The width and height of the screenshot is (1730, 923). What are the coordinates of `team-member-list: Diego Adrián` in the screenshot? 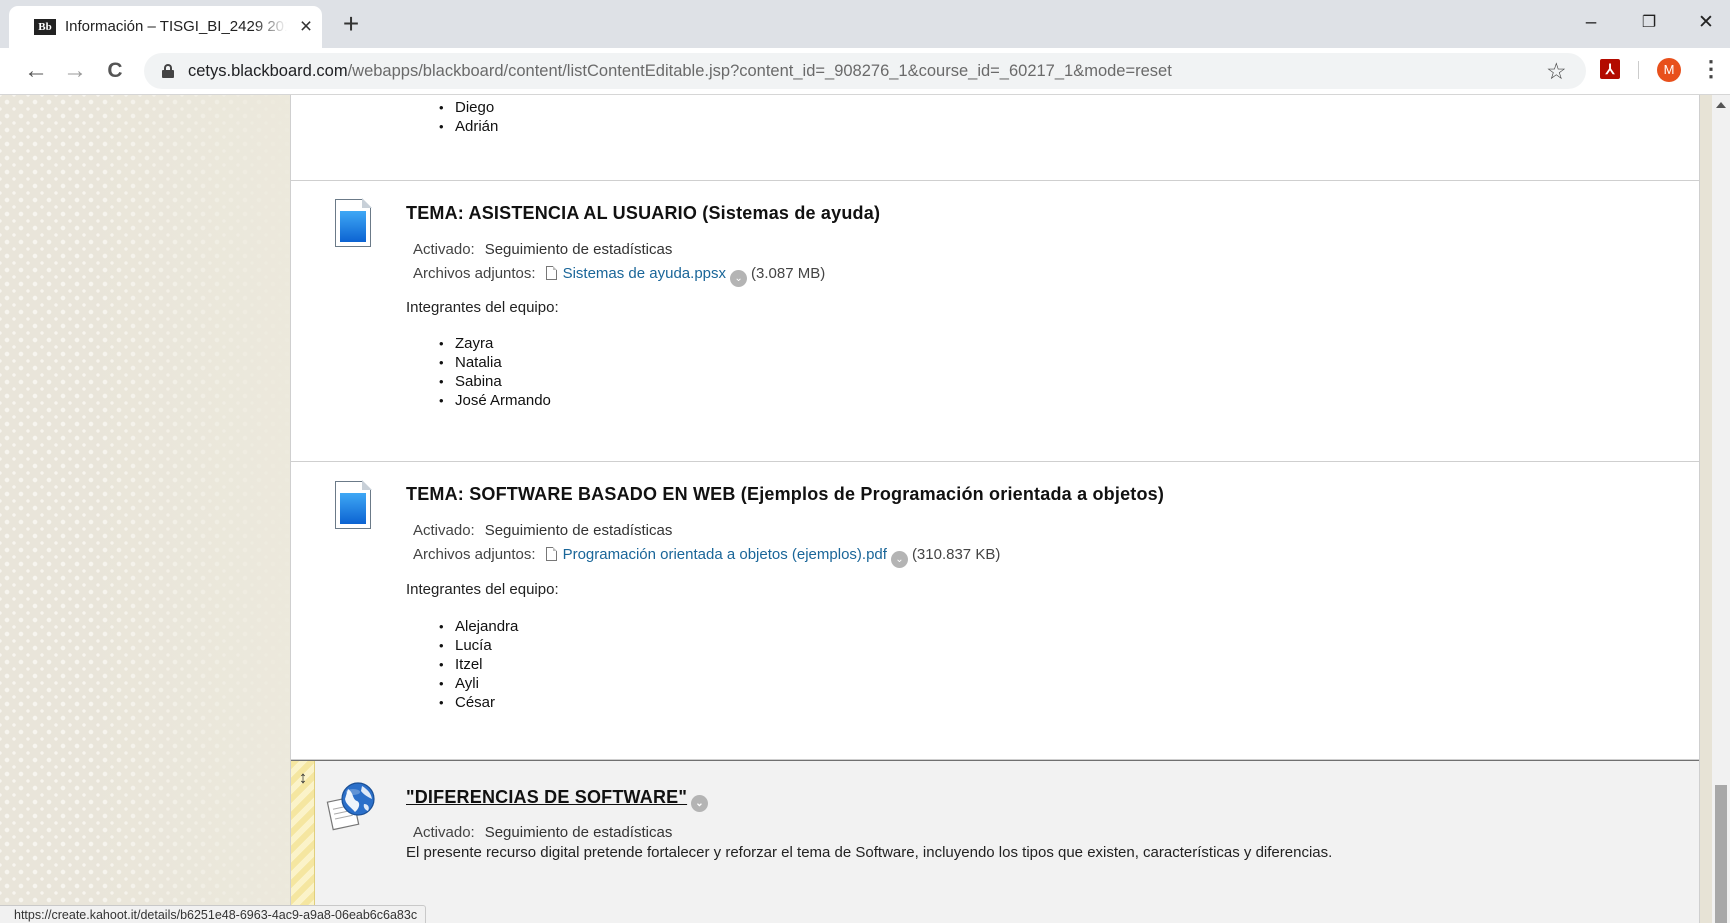 It's located at (468, 117).